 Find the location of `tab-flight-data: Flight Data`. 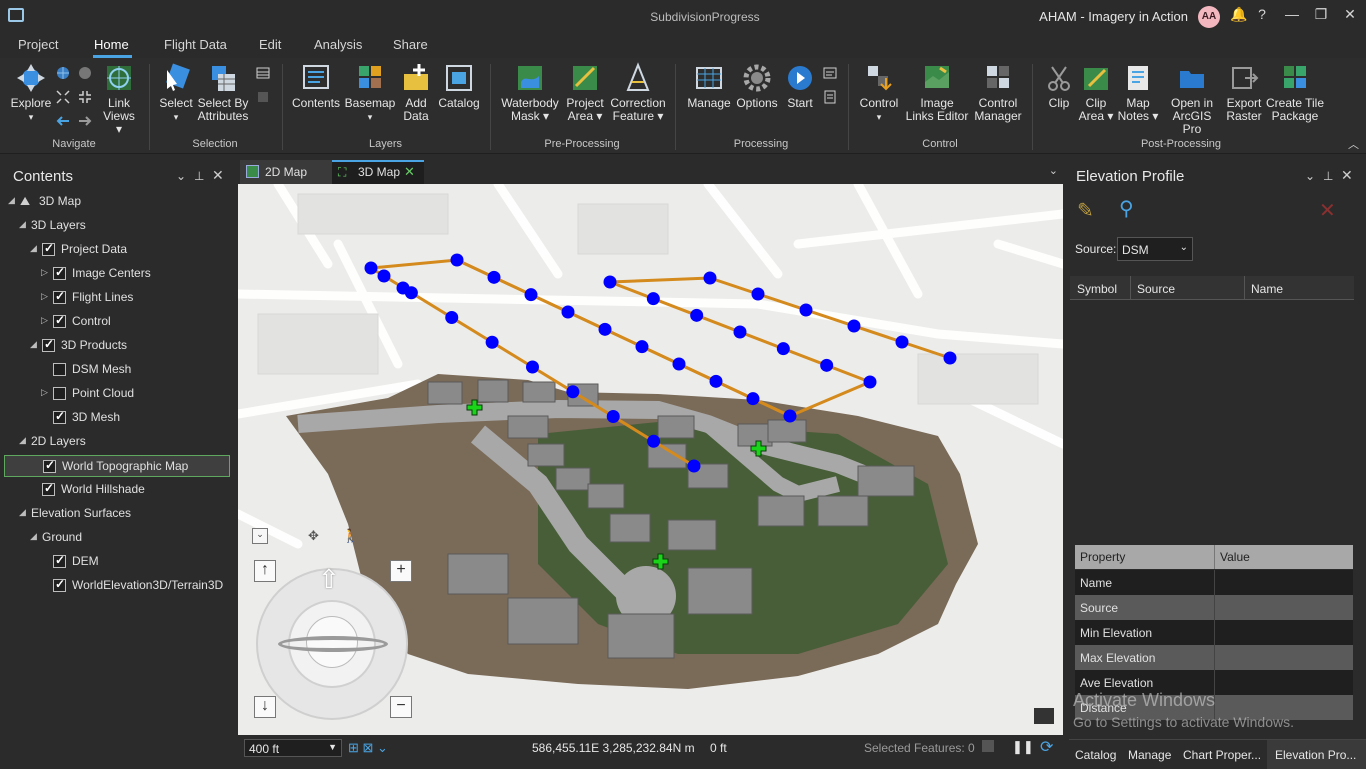

tab-flight-data: Flight Data is located at coordinates (195, 44).